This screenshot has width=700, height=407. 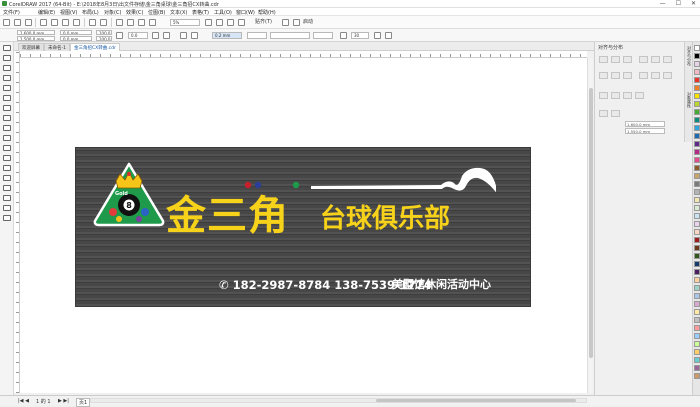 I want to click on line-style-dropdown, so click(x=290, y=35).